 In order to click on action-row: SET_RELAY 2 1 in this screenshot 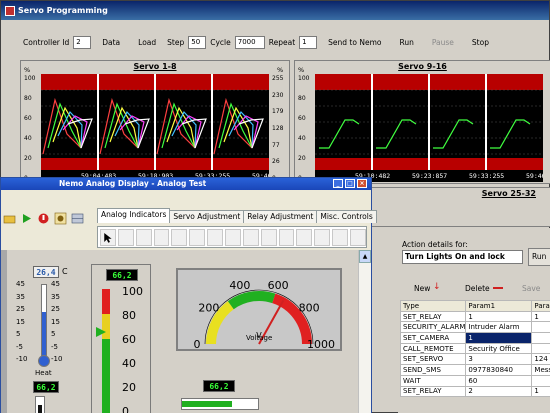, I will do `click(474, 391)`.